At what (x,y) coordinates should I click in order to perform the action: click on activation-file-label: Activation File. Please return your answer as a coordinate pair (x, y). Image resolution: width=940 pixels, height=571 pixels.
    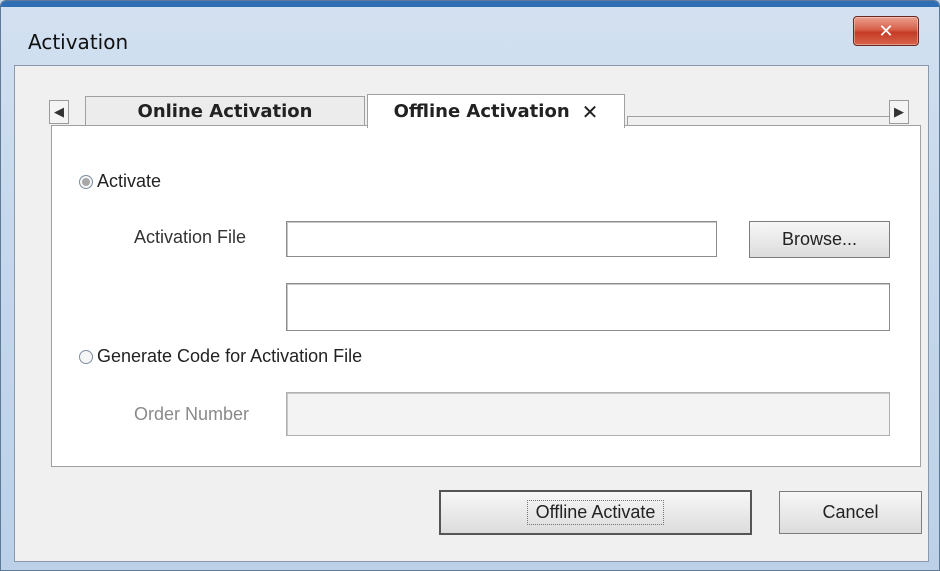
    Looking at the image, I should click on (190, 237).